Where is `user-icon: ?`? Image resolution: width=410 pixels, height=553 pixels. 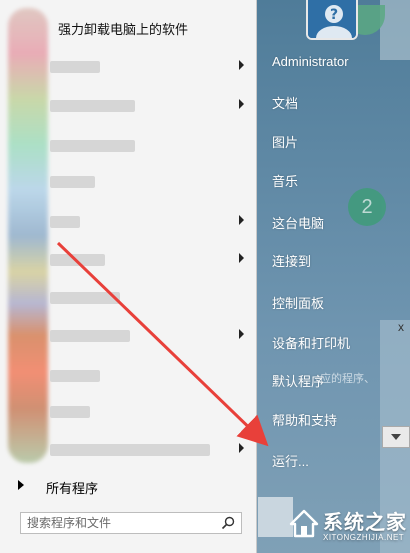 user-icon: ? is located at coordinates (332, 19).